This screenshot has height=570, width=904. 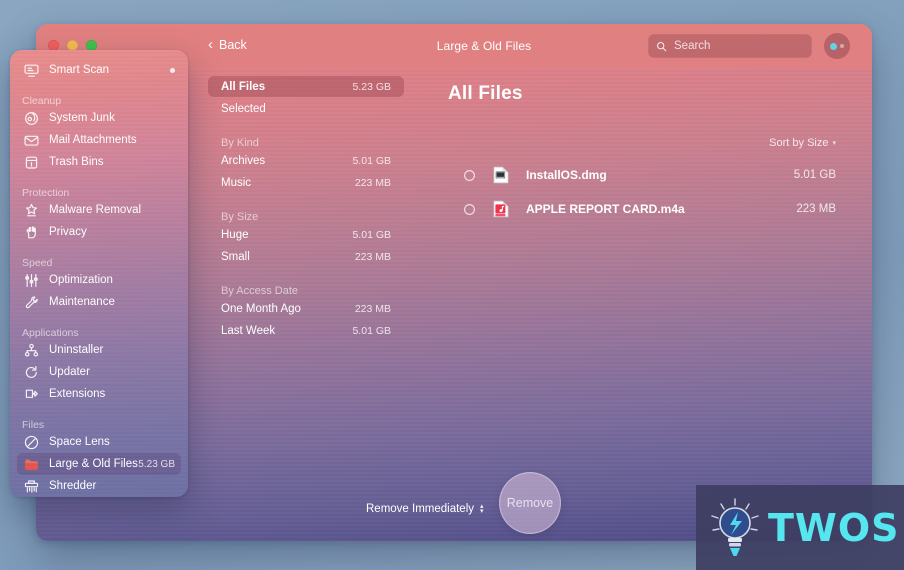 What do you see at coordinates (77, 394) in the screenshot?
I see `sidebar-item-label: Extensions` at bounding box center [77, 394].